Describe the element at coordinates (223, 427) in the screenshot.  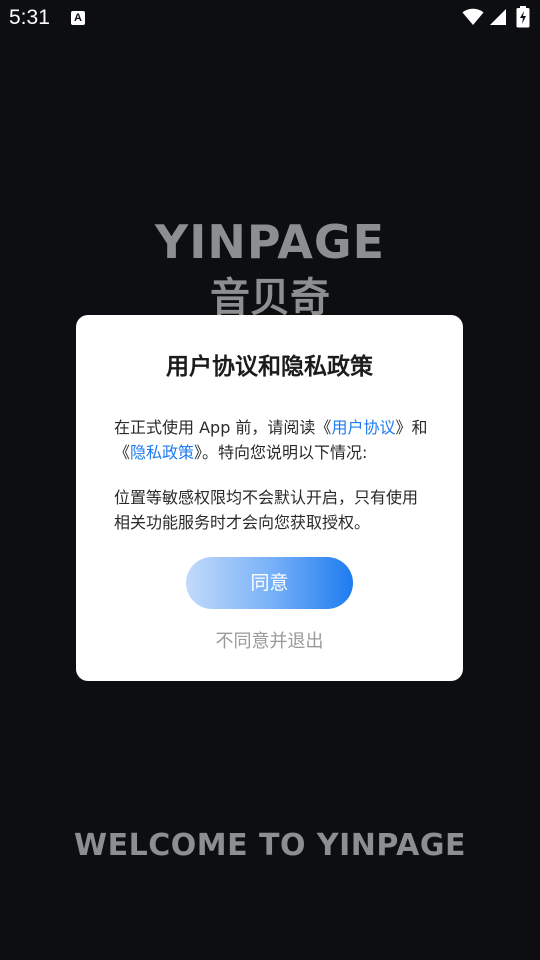
I see `intro-text-pre: 在正式使用 App 前，请阅读《` at that location.